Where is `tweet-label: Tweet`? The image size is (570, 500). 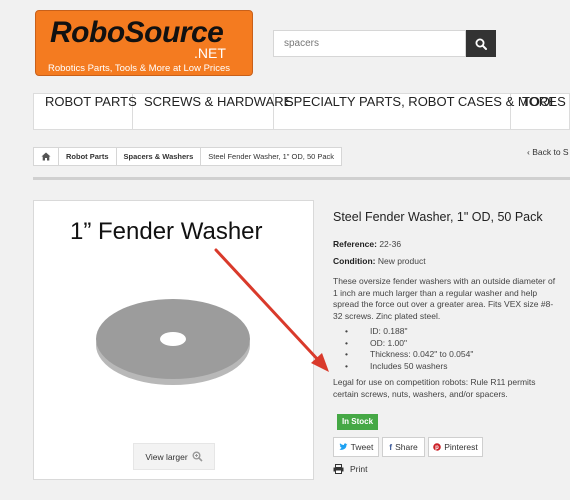 tweet-label: Tweet is located at coordinates (362, 447).